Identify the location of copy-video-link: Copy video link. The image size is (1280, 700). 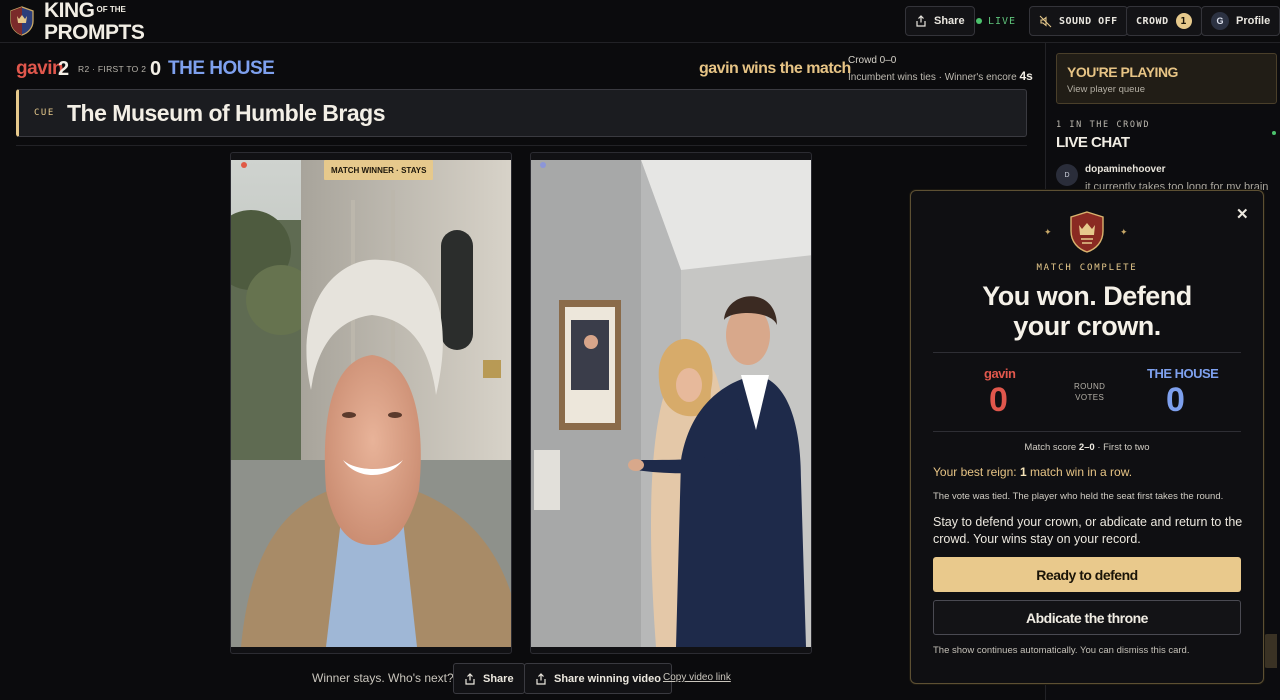
(697, 677).